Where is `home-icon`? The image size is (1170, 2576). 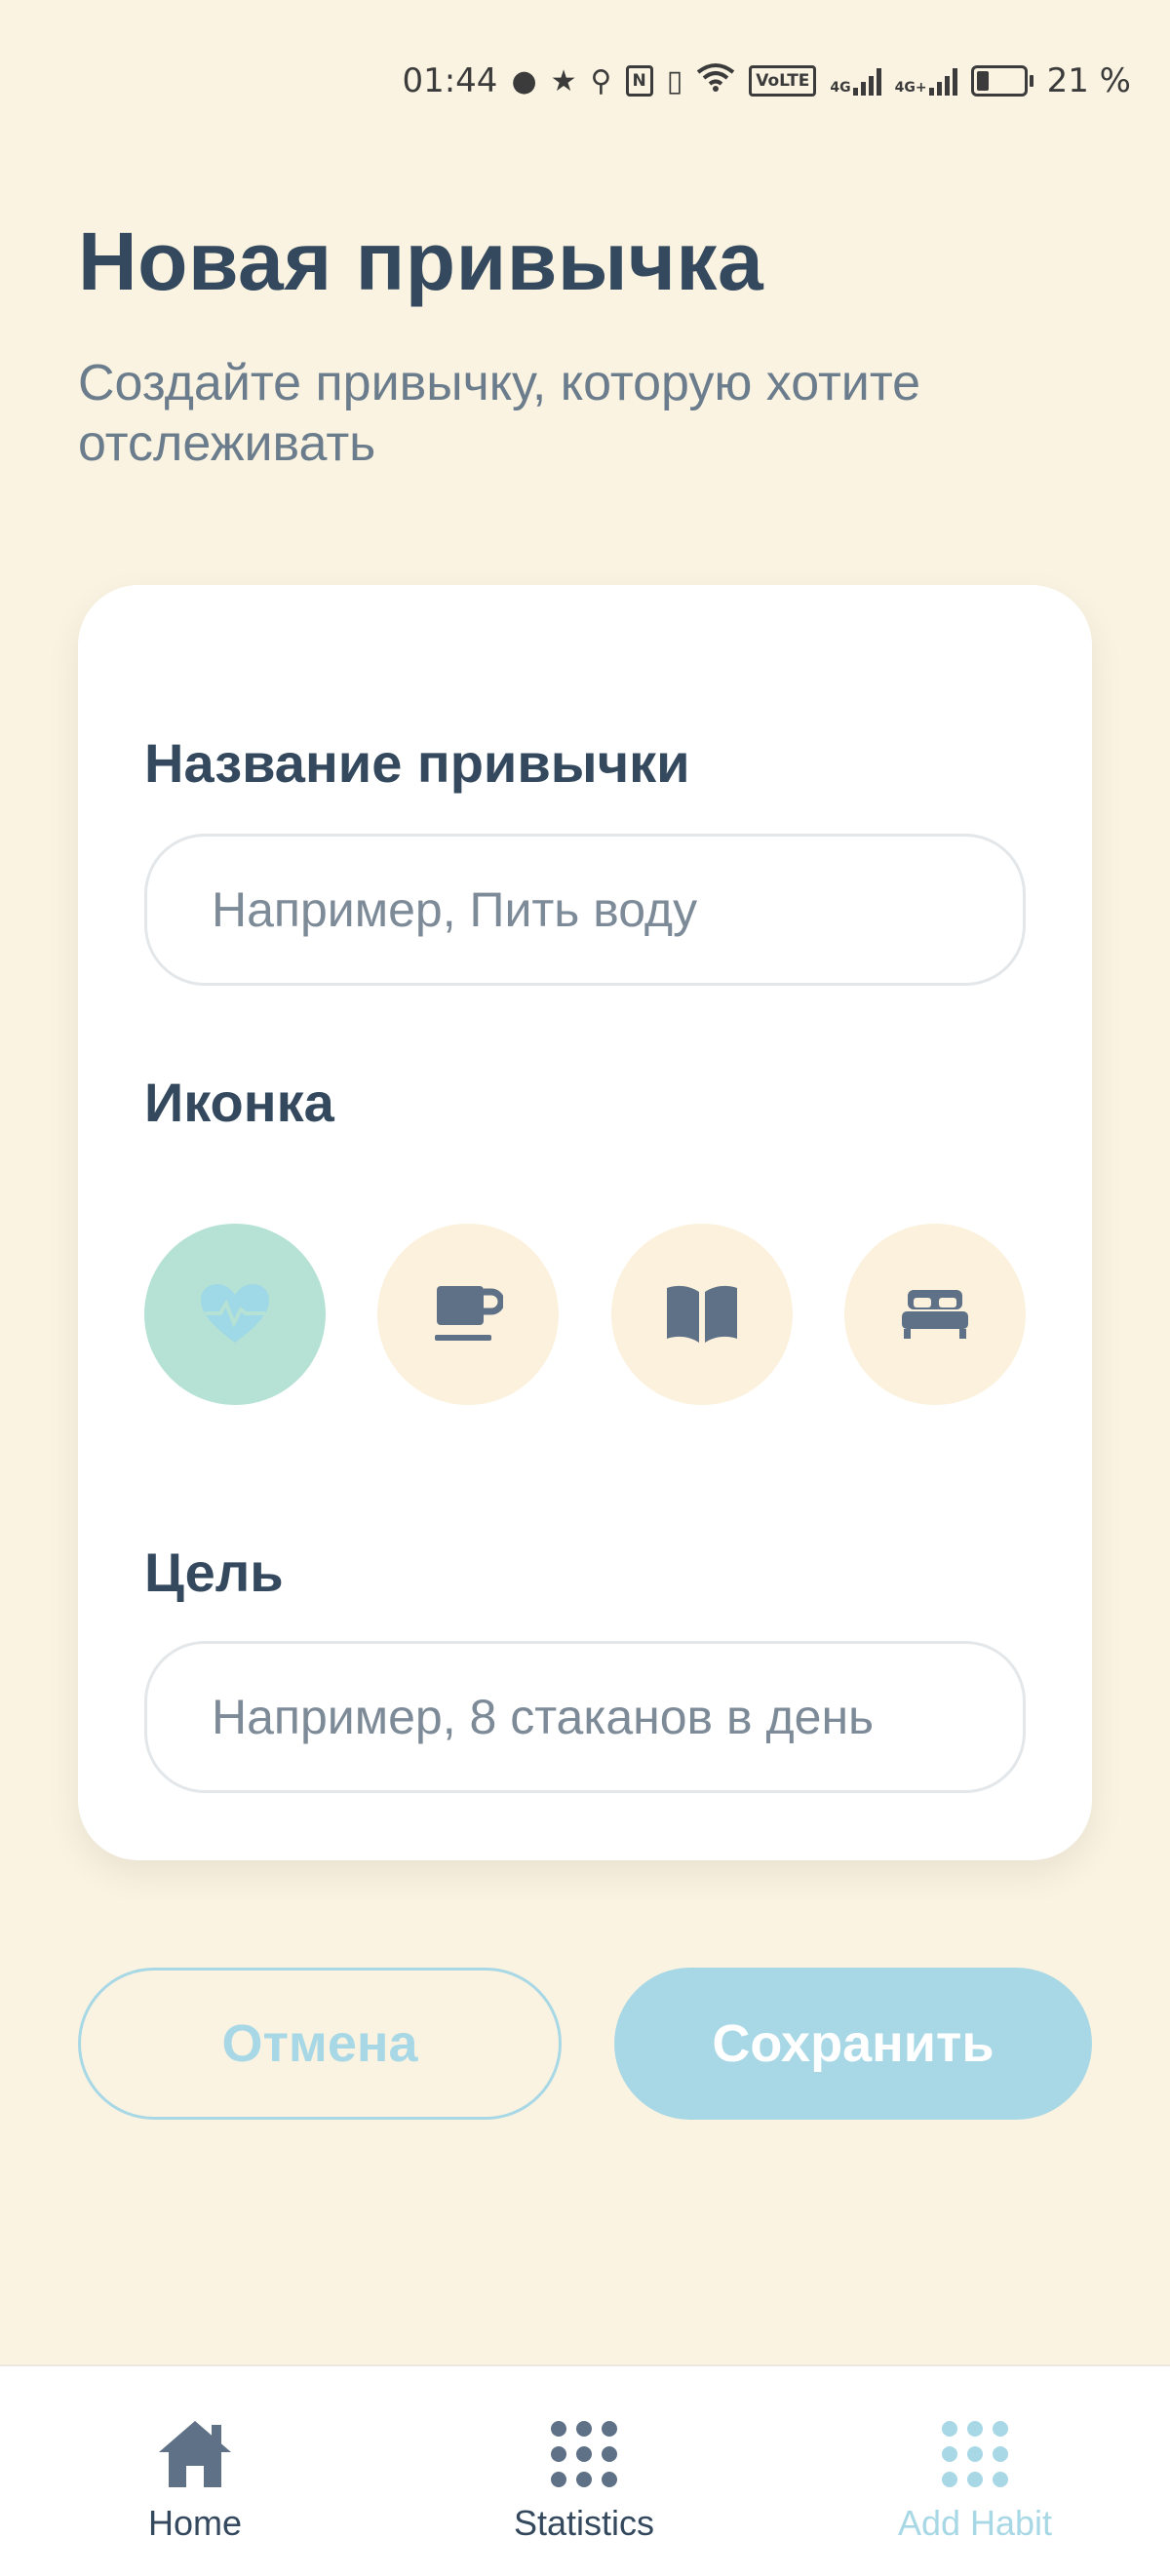
home-icon is located at coordinates (195, 2454).